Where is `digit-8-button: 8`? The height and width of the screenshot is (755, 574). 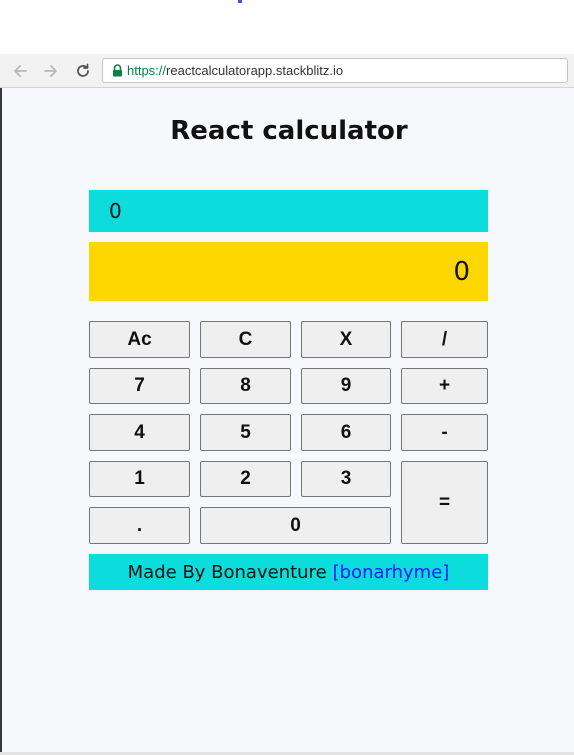 digit-8-button: 8 is located at coordinates (245, 386).